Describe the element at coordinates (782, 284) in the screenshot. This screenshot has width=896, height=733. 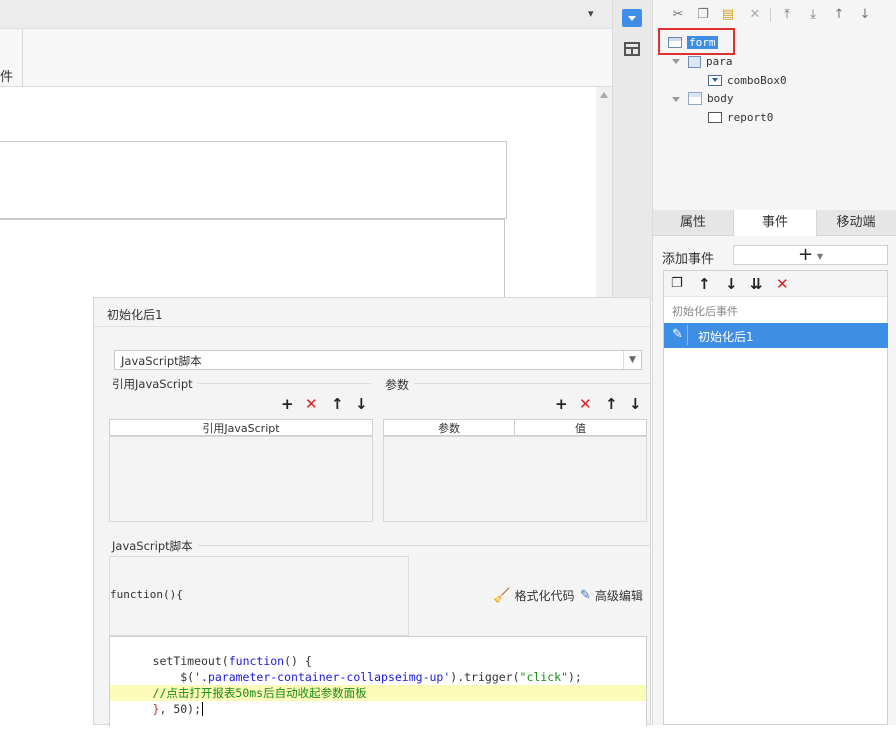
I see `delete-event-icon: ✕` at that location.